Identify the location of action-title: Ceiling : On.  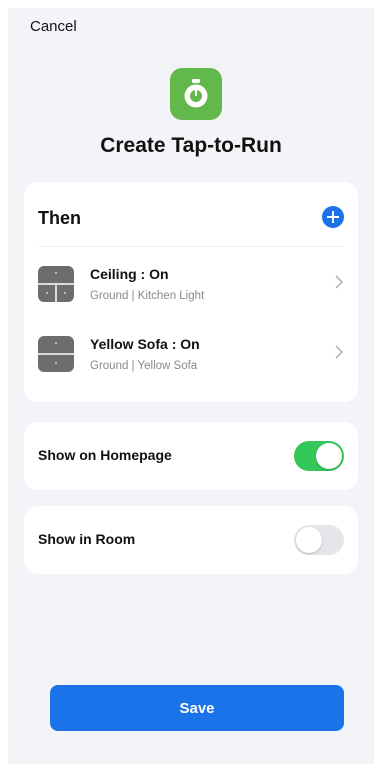
(129, 274).